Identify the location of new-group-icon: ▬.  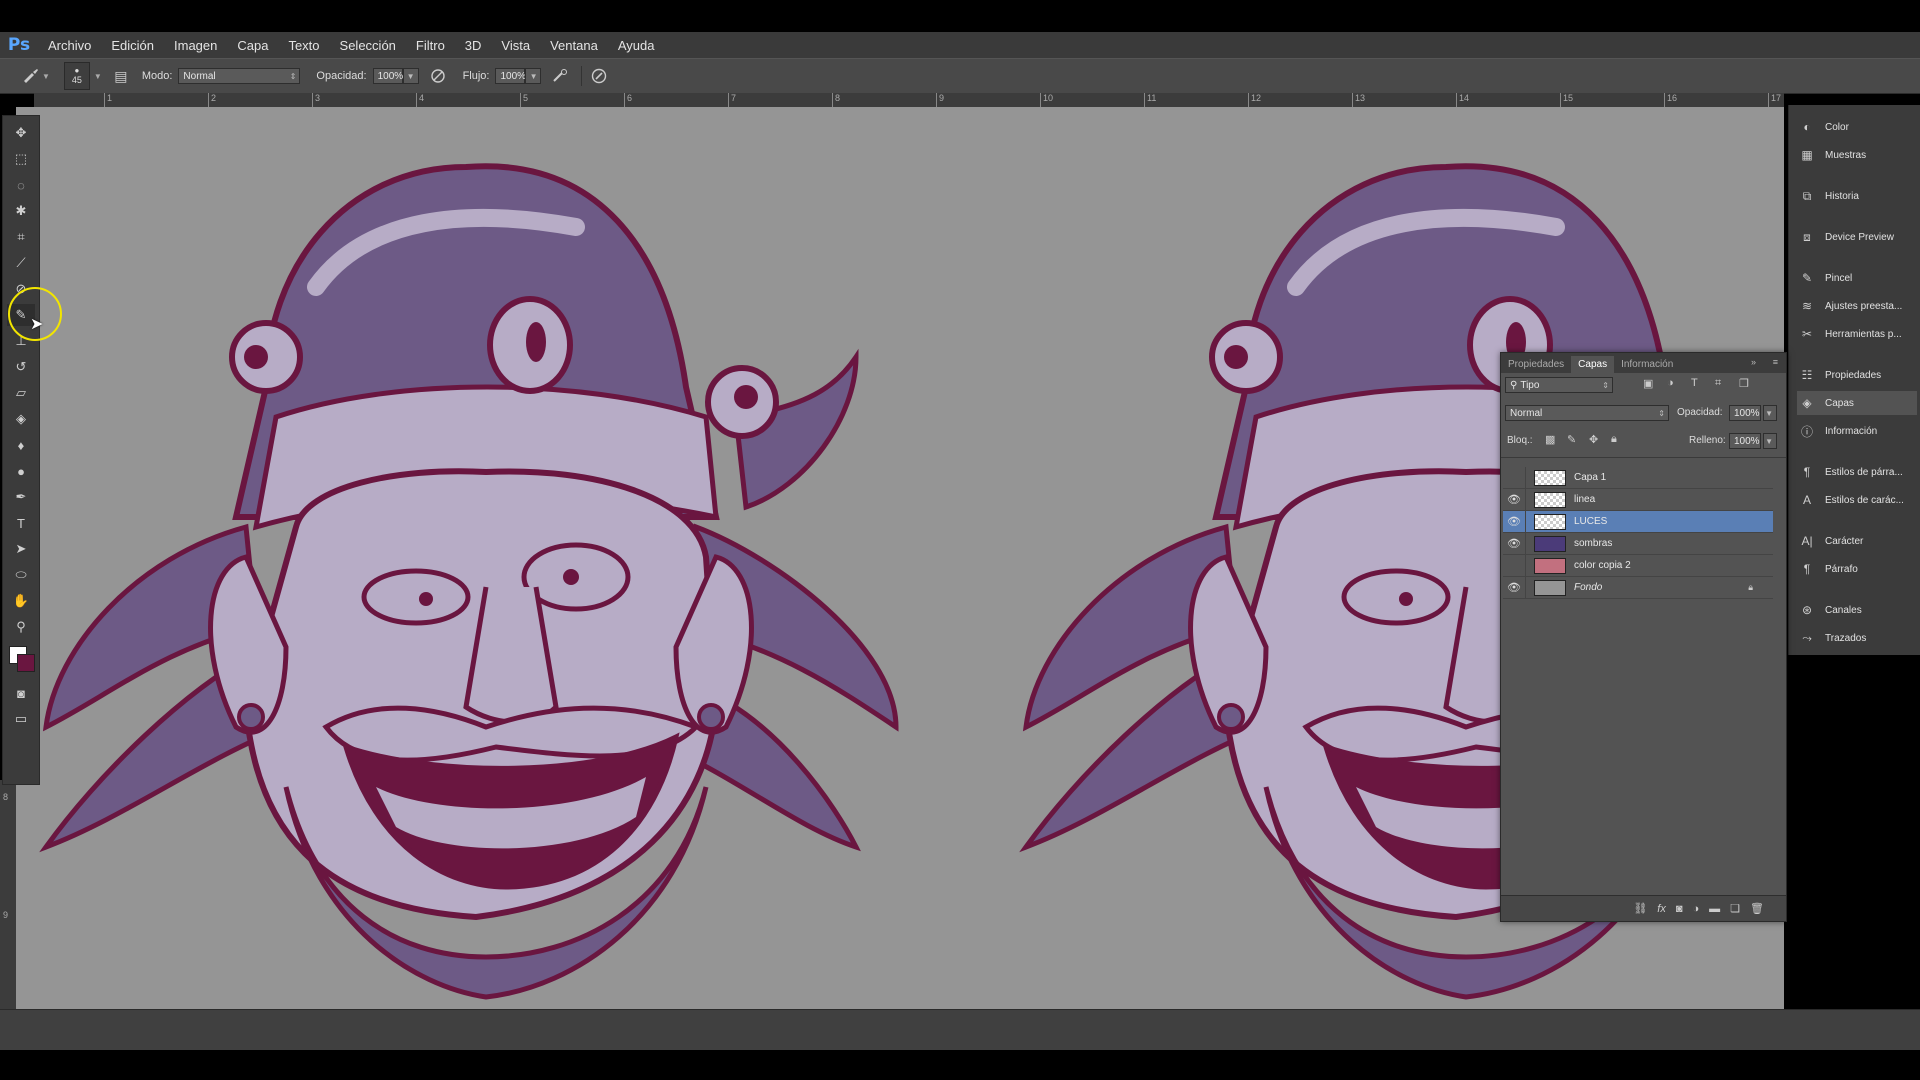
(1714, 909).